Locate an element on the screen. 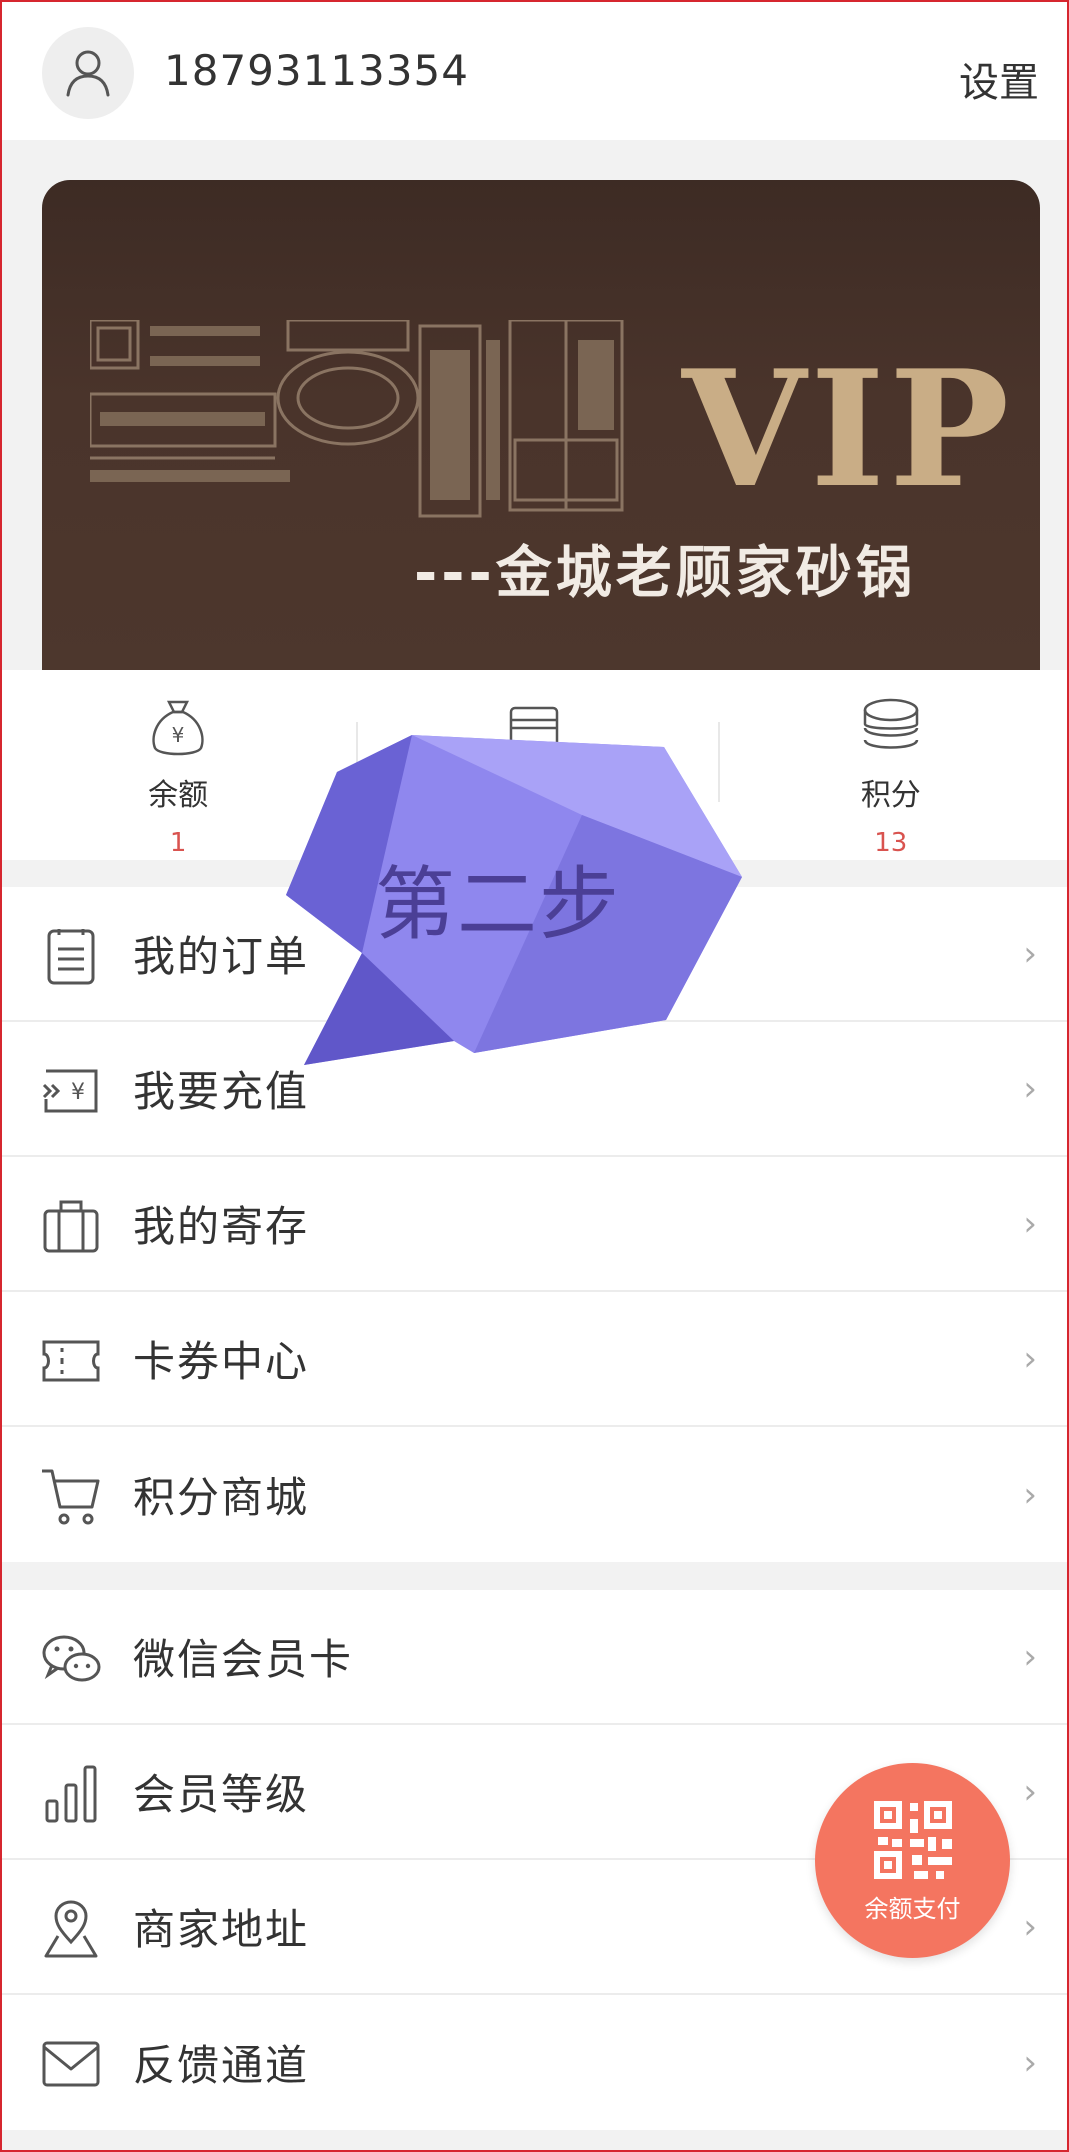 This screenshot has width=1069, height=2152. location-icon is located at coordinates (71, 1929).